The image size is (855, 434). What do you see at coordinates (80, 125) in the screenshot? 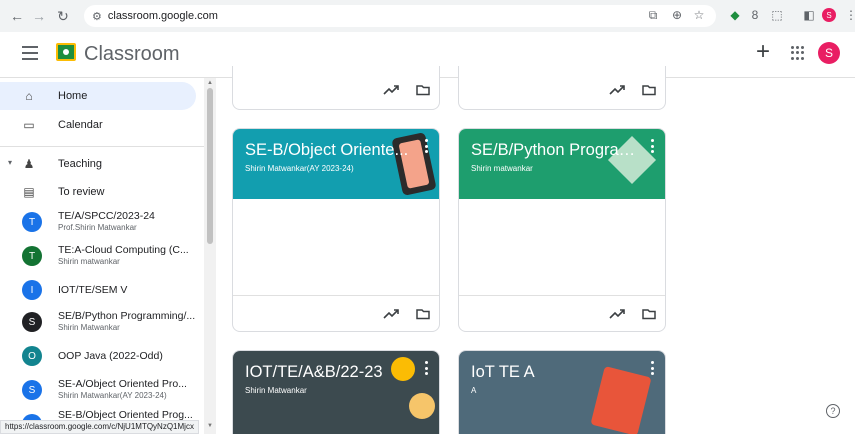
I see `sidebar-item-label: Calendar` at bounding box center [80, 125].